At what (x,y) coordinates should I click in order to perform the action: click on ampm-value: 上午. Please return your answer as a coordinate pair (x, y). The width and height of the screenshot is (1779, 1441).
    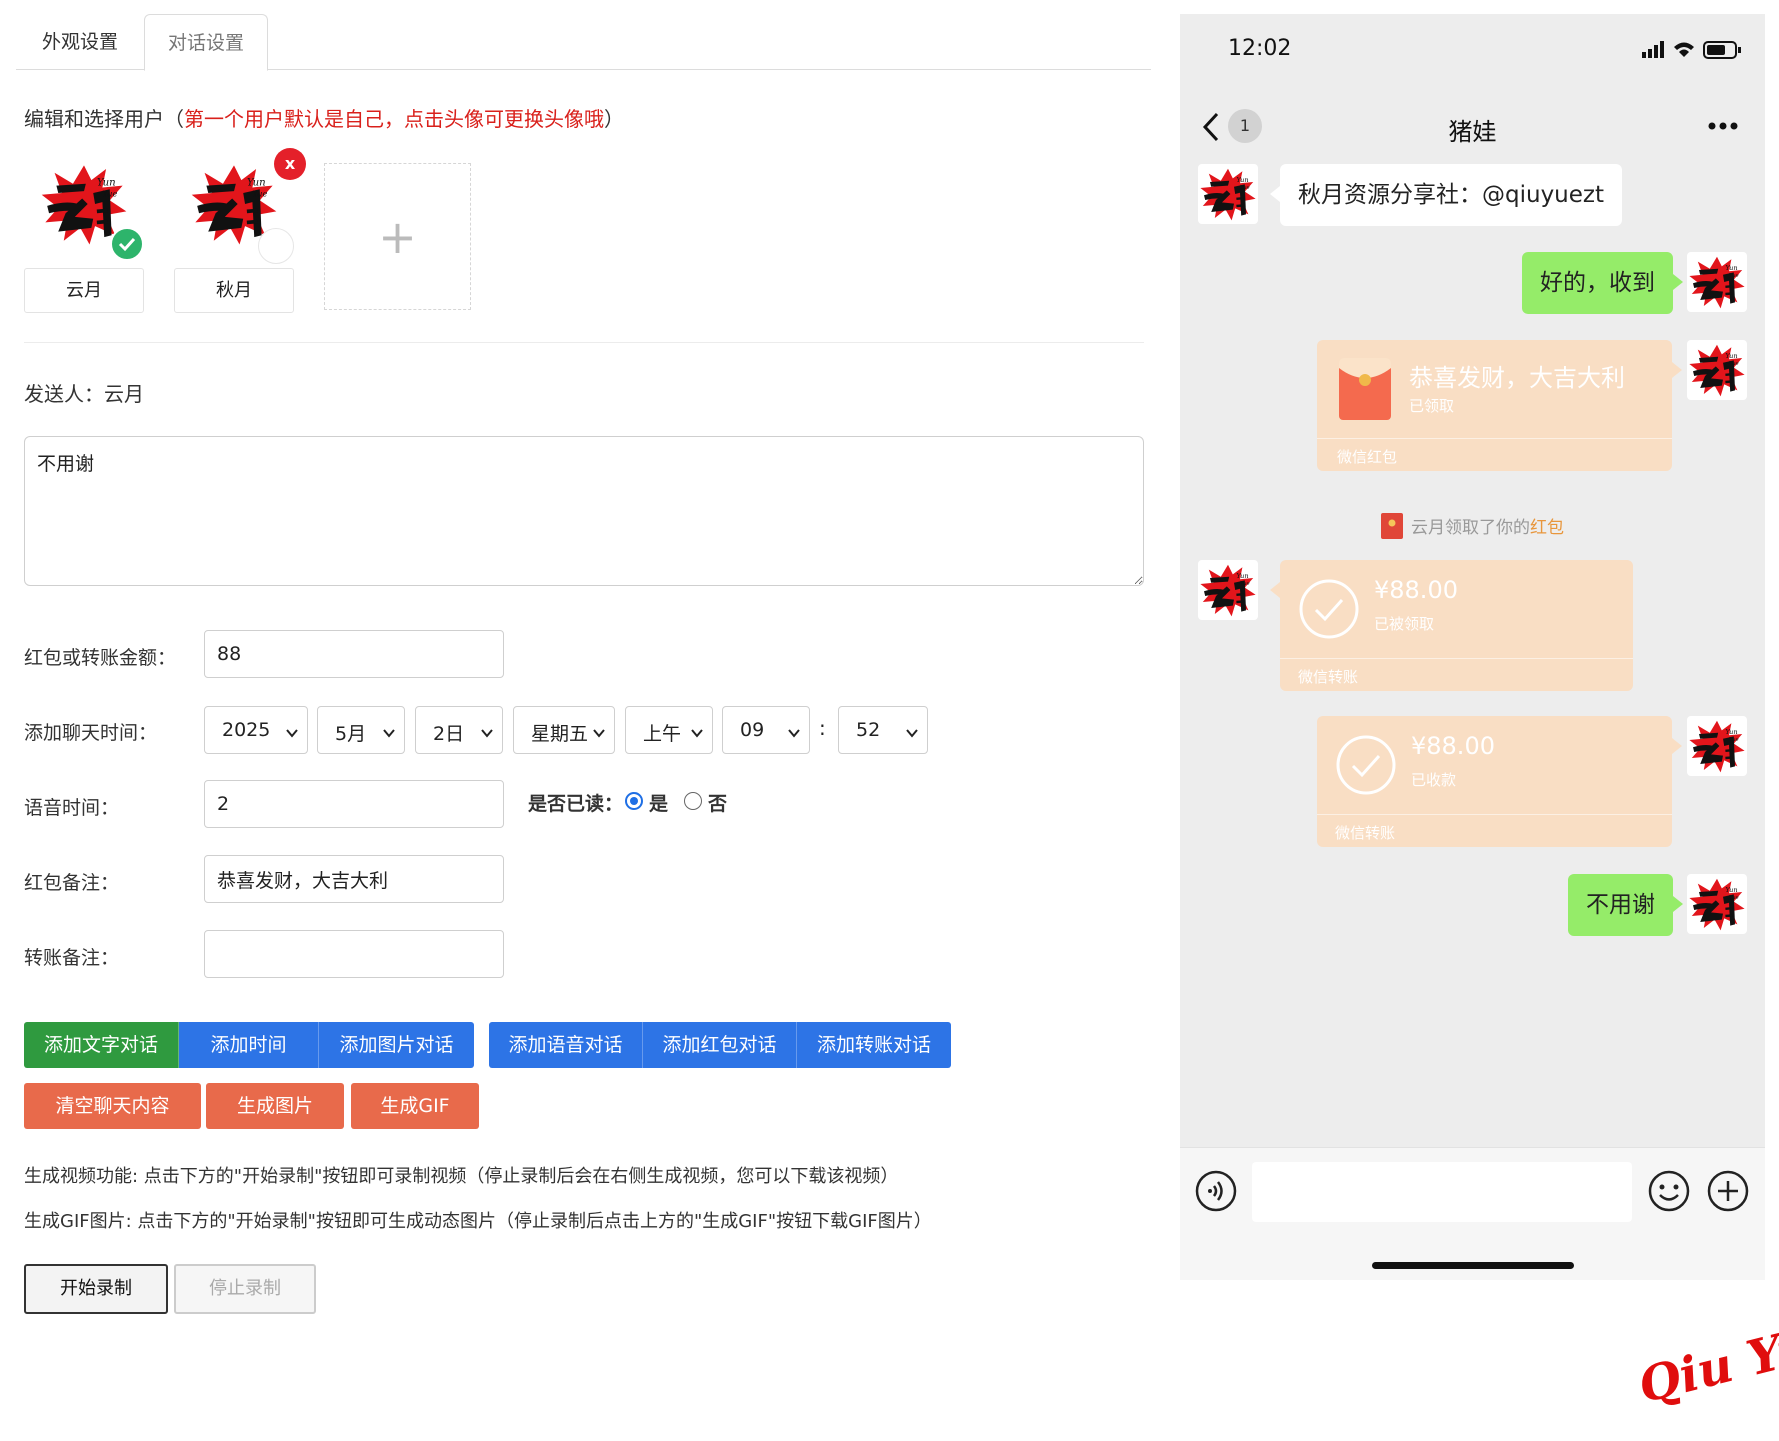
    Looking at the image, I should click on (662, 734).